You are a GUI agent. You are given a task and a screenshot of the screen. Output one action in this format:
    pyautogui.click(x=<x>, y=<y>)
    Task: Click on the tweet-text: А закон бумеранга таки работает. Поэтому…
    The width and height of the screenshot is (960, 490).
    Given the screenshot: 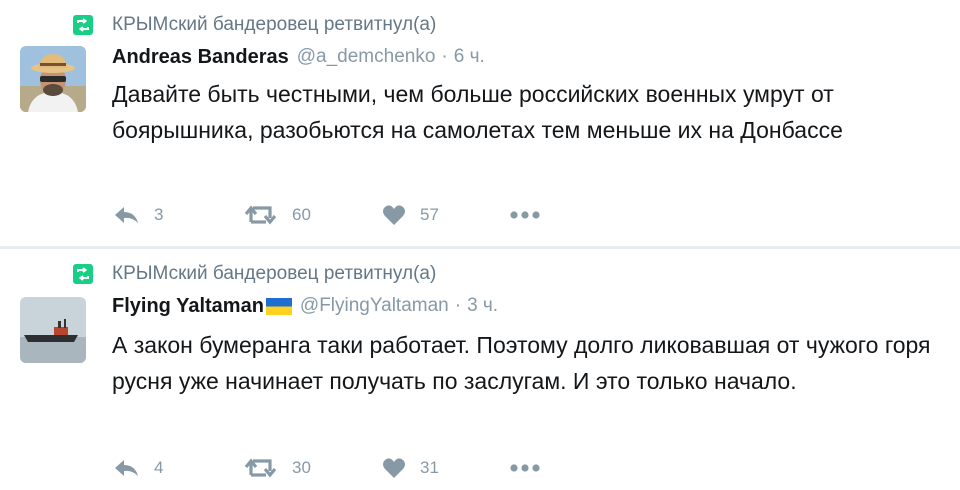 What is the action you would take?
    pyautogui.click(x=521, y=363)
    